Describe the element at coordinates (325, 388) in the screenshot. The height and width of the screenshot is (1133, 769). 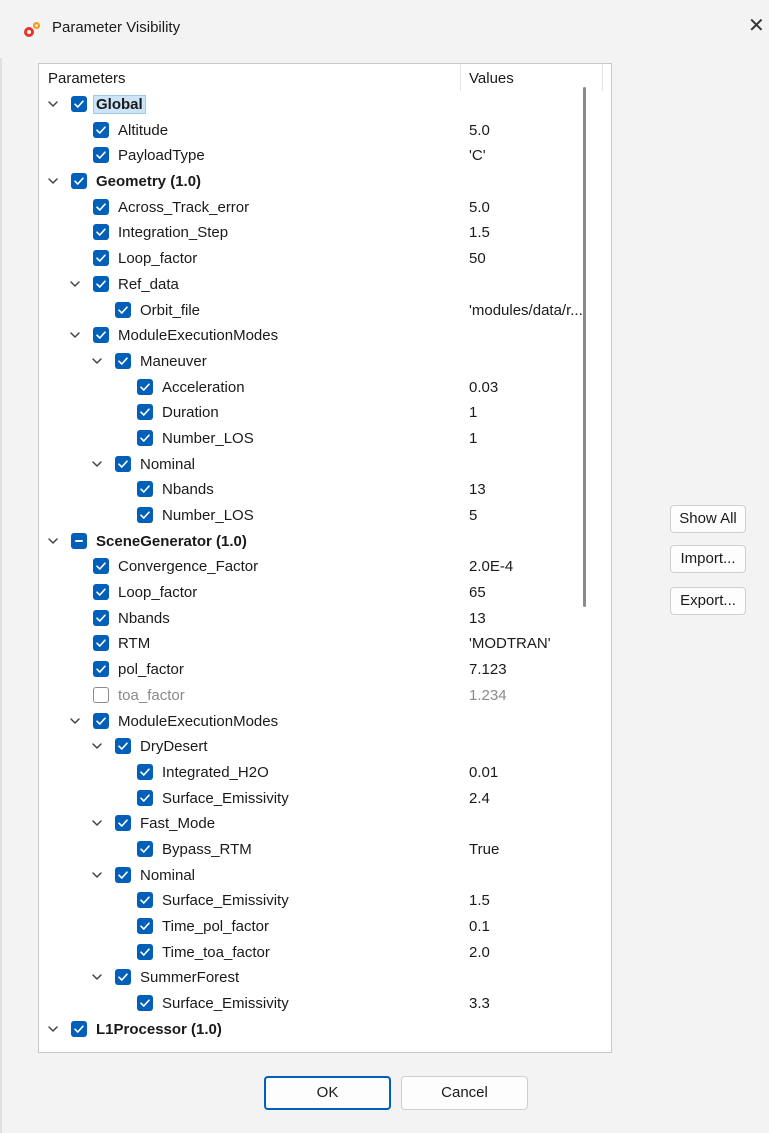
I see `tree-row: Acceleration 0.03` at that location.